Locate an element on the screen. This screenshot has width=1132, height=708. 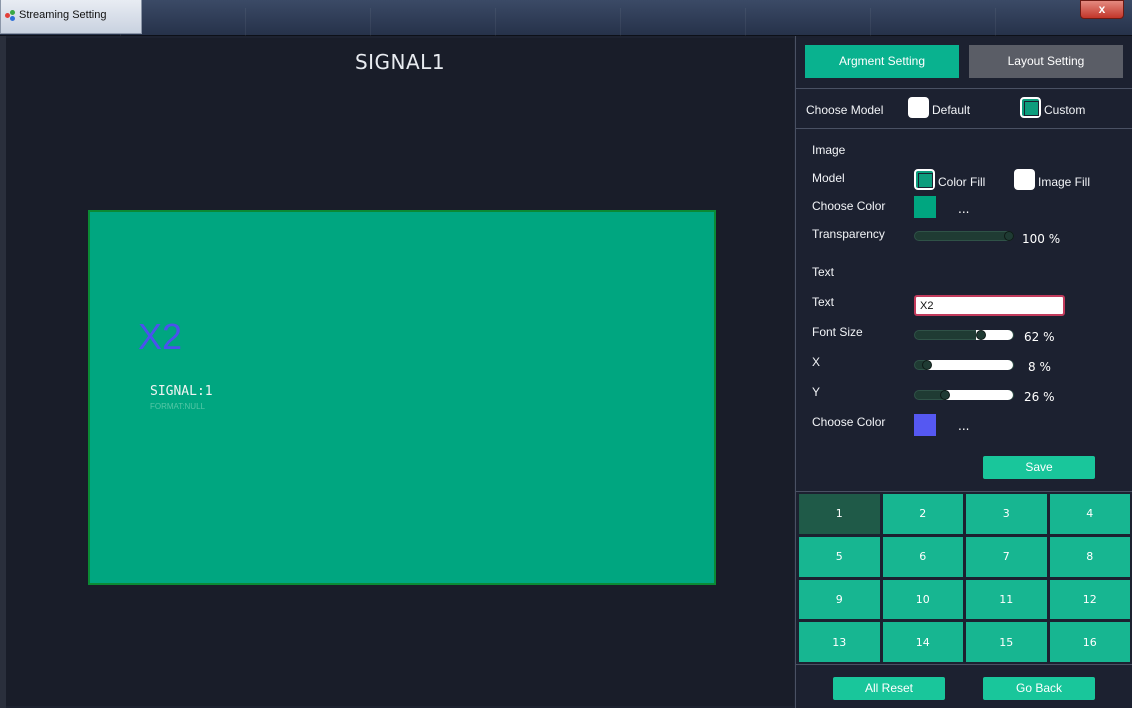
grid-cell: 13 is located at coordinates (839, 642).